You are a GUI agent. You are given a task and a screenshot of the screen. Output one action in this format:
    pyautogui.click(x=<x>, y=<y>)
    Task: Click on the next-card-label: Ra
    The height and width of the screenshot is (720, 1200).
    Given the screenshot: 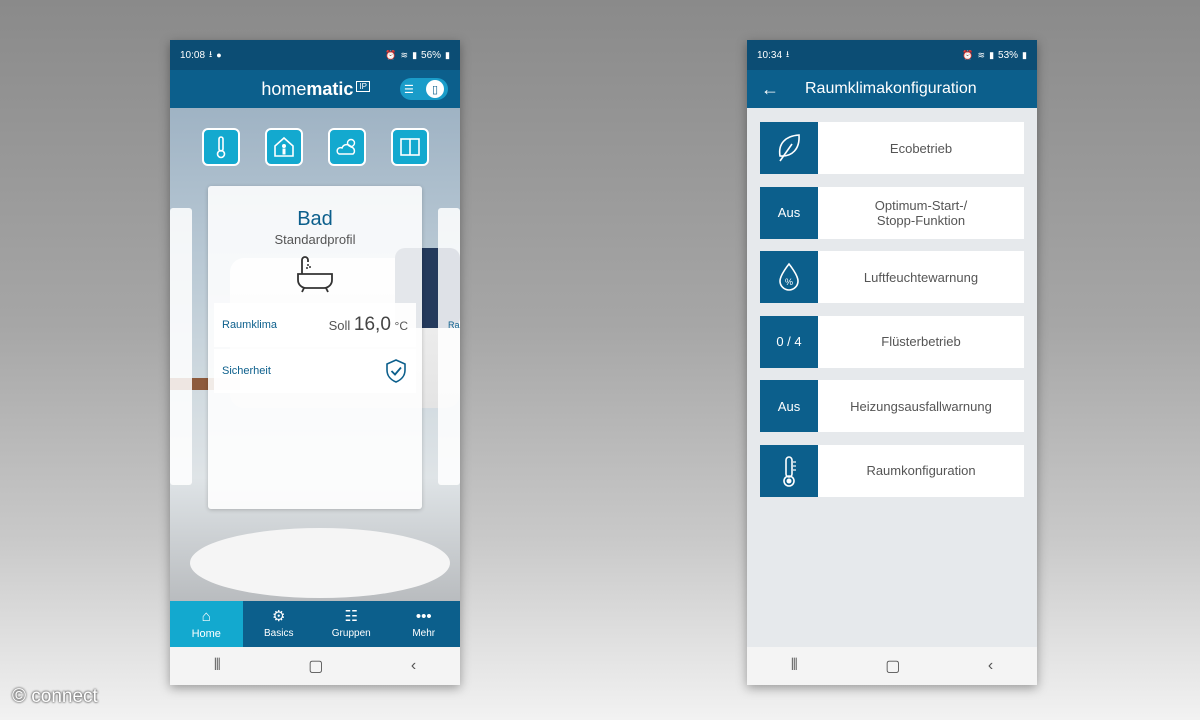 What is the action you would take?
    pyautogui.click(x=454, y=325)
    